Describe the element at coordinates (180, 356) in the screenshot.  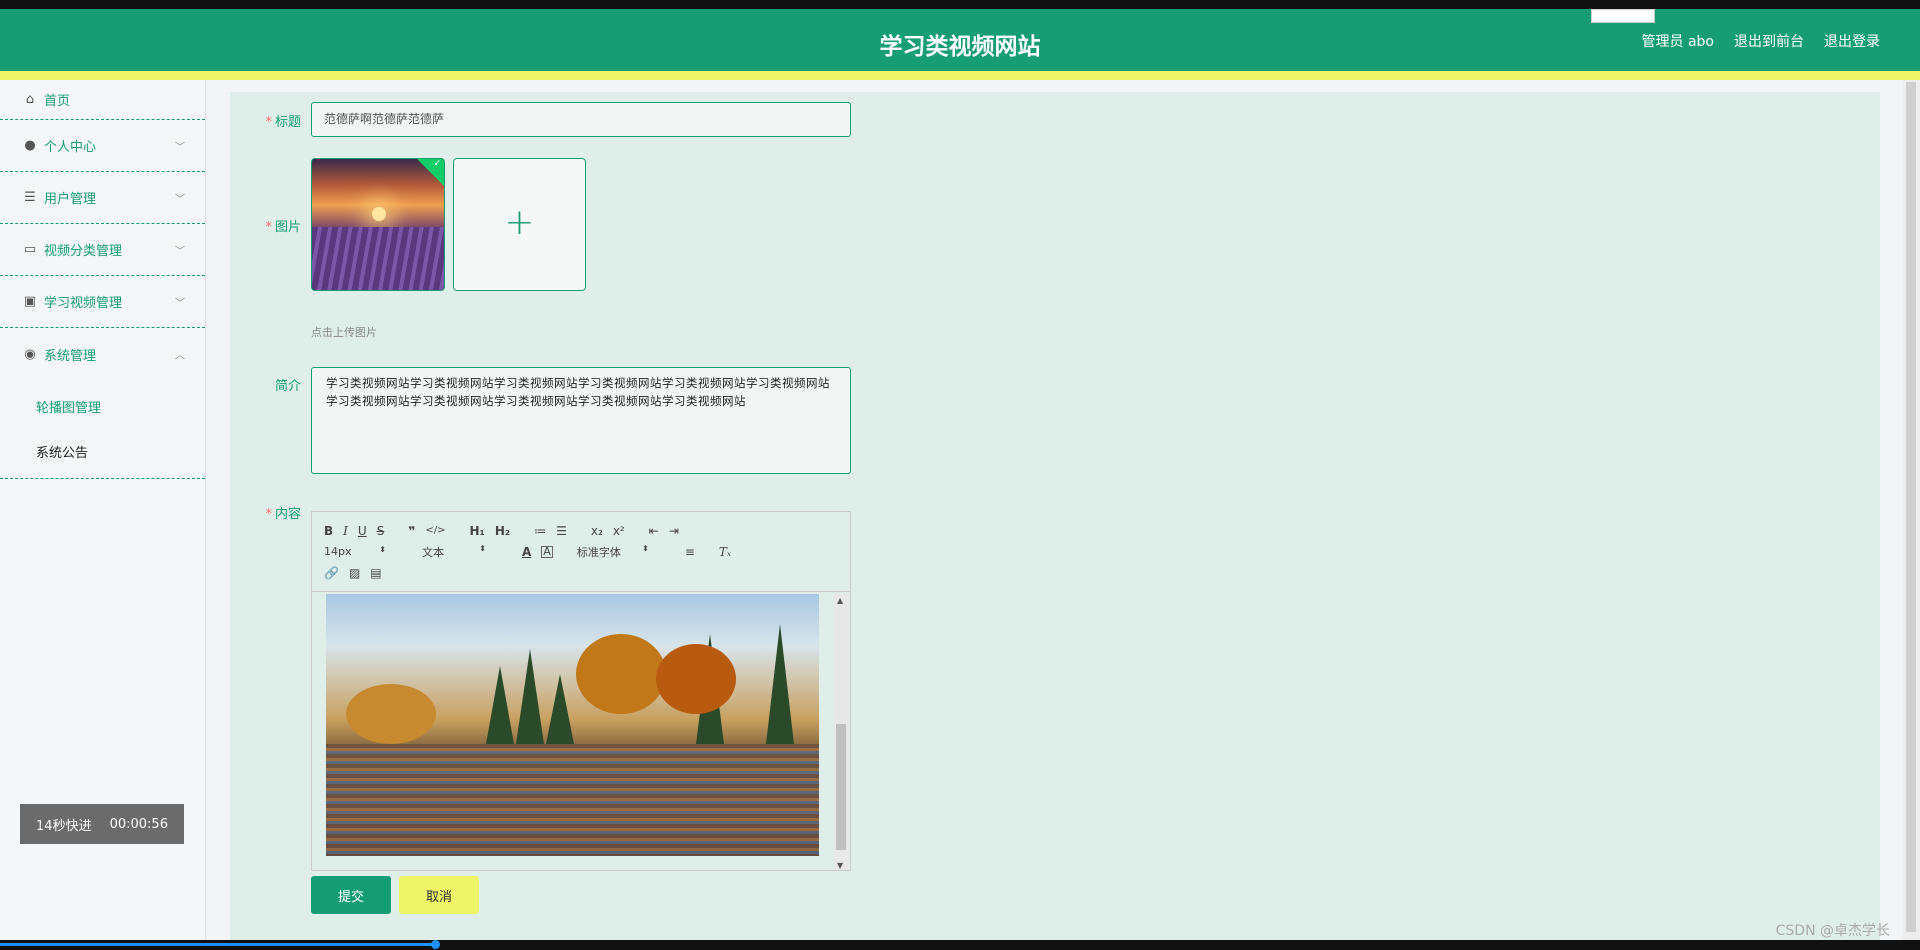
I see `chevron-up-icon: ︿` at that location.